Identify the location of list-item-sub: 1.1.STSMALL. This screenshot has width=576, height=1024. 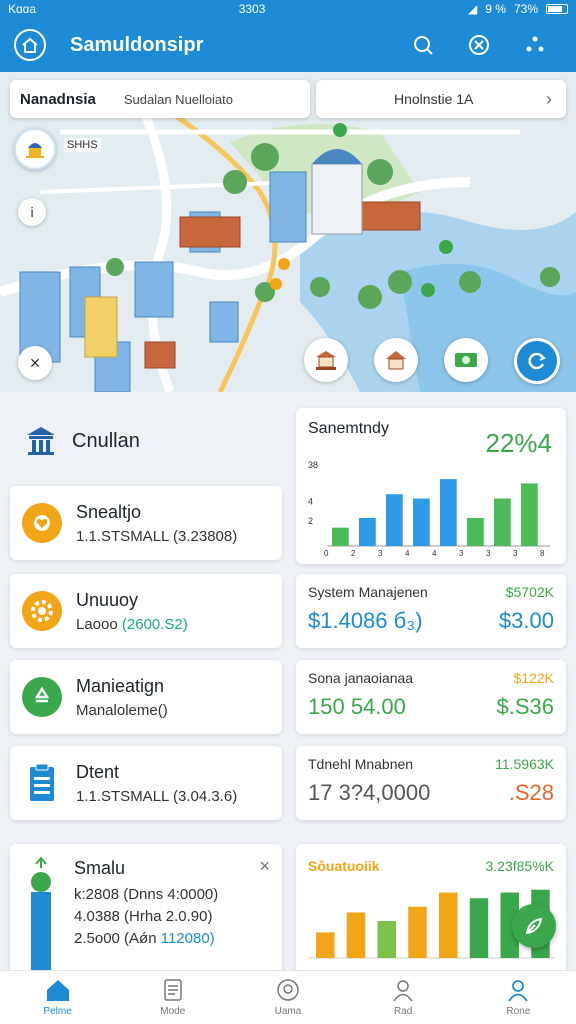
(122, 536).